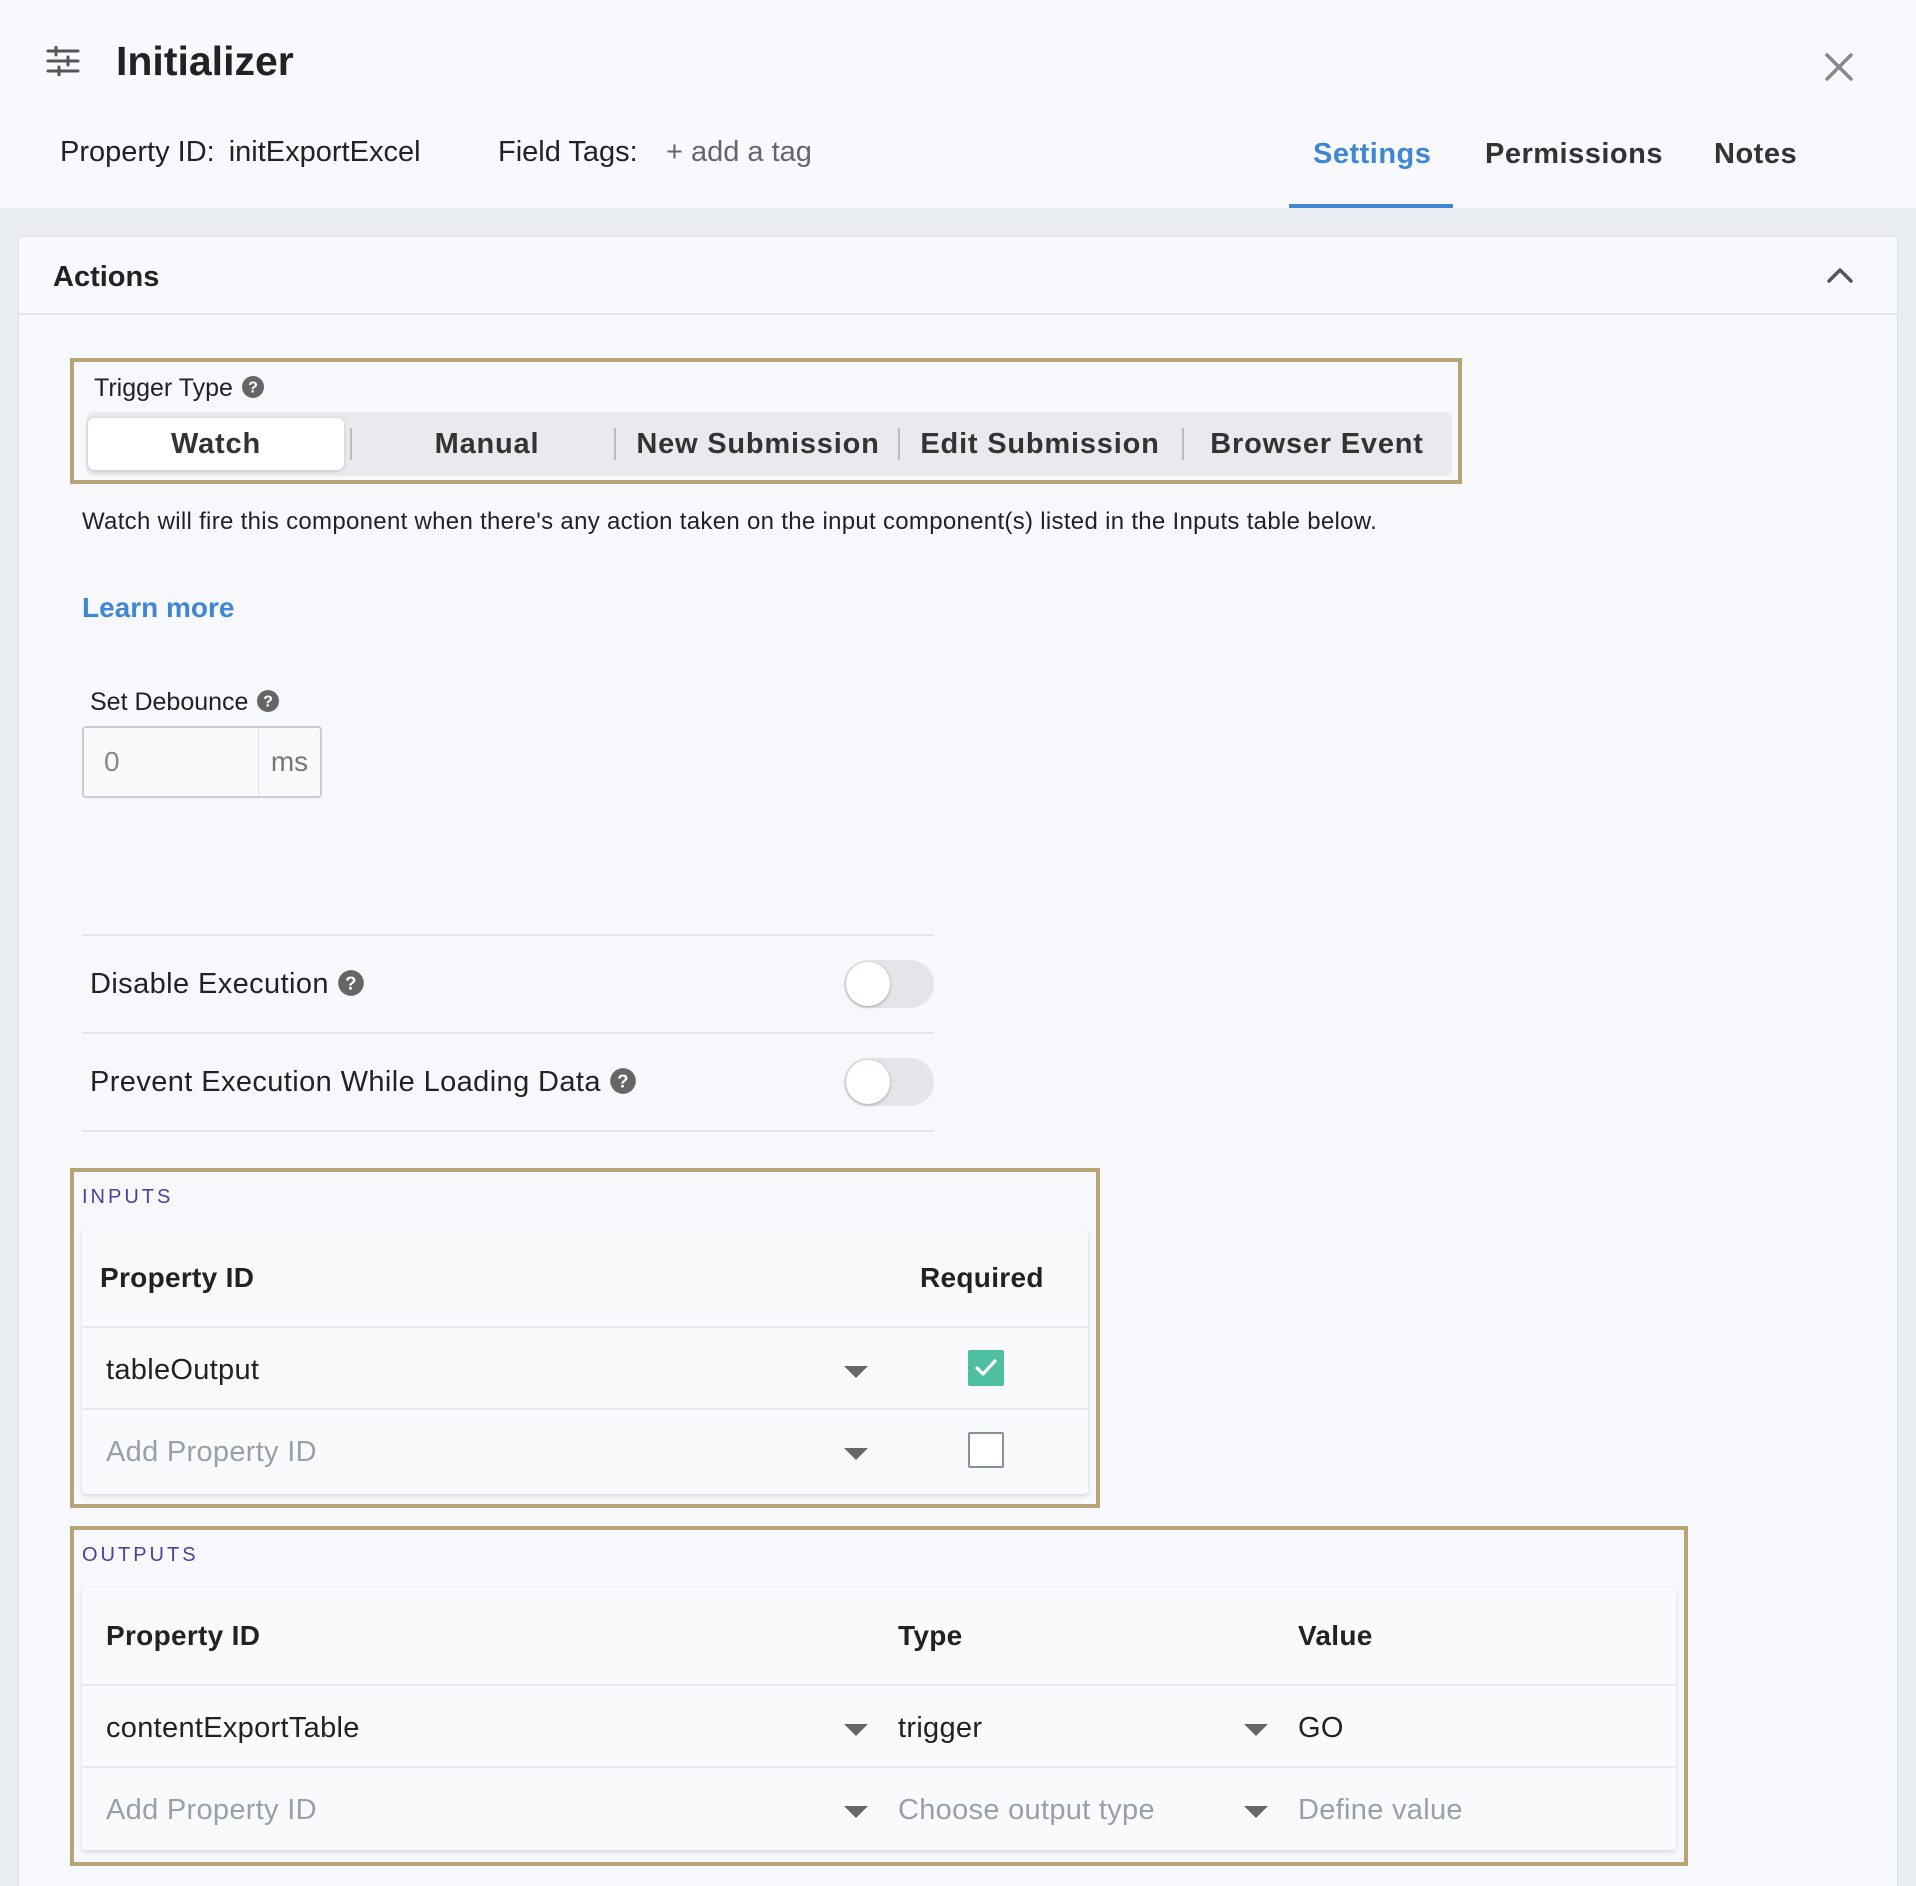 The width and height of the screenshot is (1916, 1886). I want to click on required-checkbox, so click(986, 1368).